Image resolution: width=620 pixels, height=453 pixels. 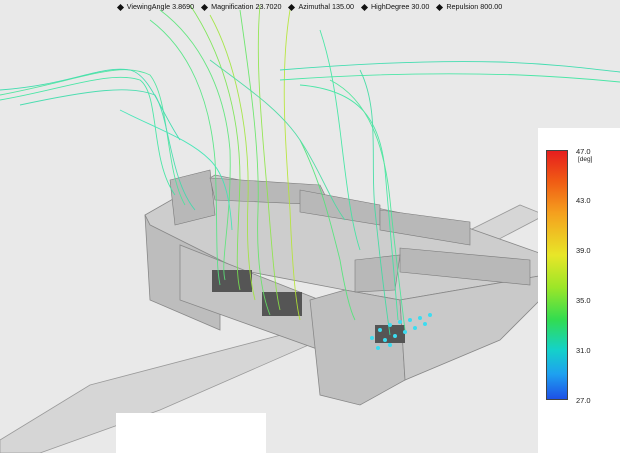 I want to click on repulsion-readout: Repulsion 800.00, so click(x=469, y=7).